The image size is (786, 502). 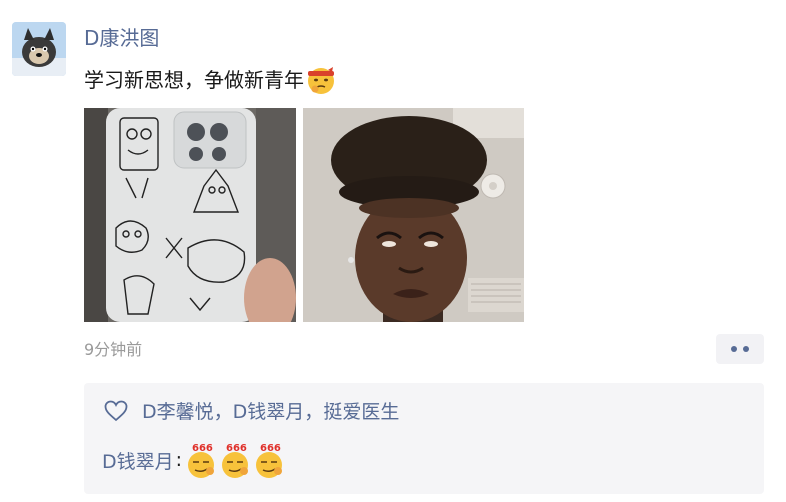 I want to click on post-text-row: 学习新思想，争做新青年, so click(x=210, y=80).